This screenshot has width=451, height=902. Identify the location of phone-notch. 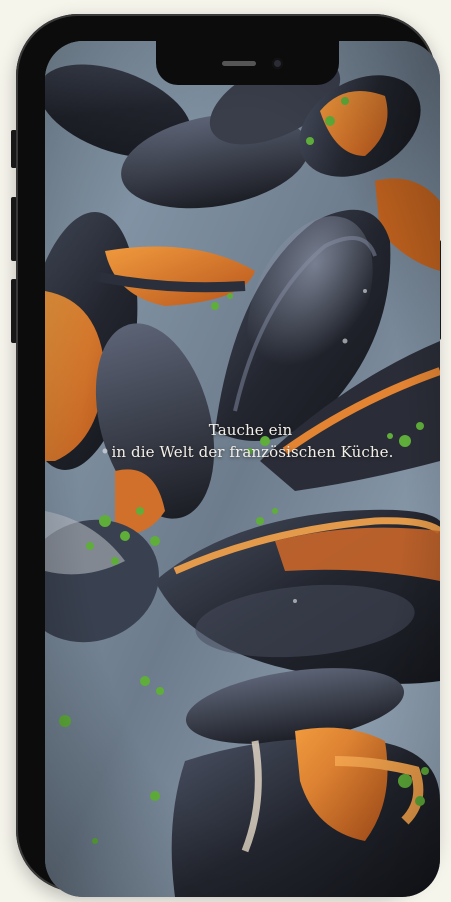
(247, 63).